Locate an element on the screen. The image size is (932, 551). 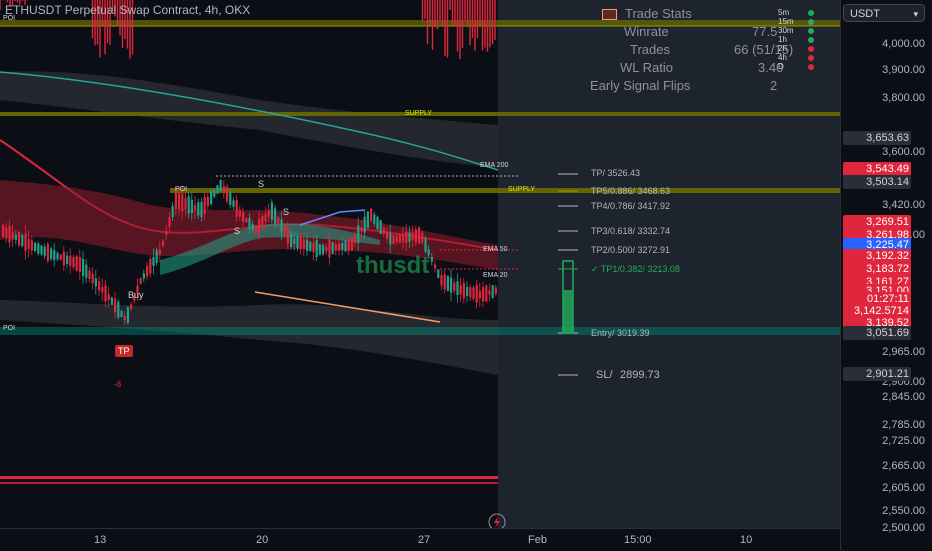
poi-zone-top is located at coordinates (420, 23).